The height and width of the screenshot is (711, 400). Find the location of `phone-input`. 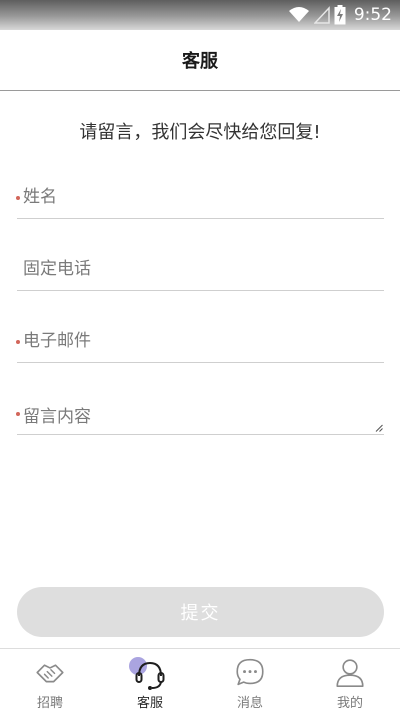

phone-input is located at coordinates (200, 269).